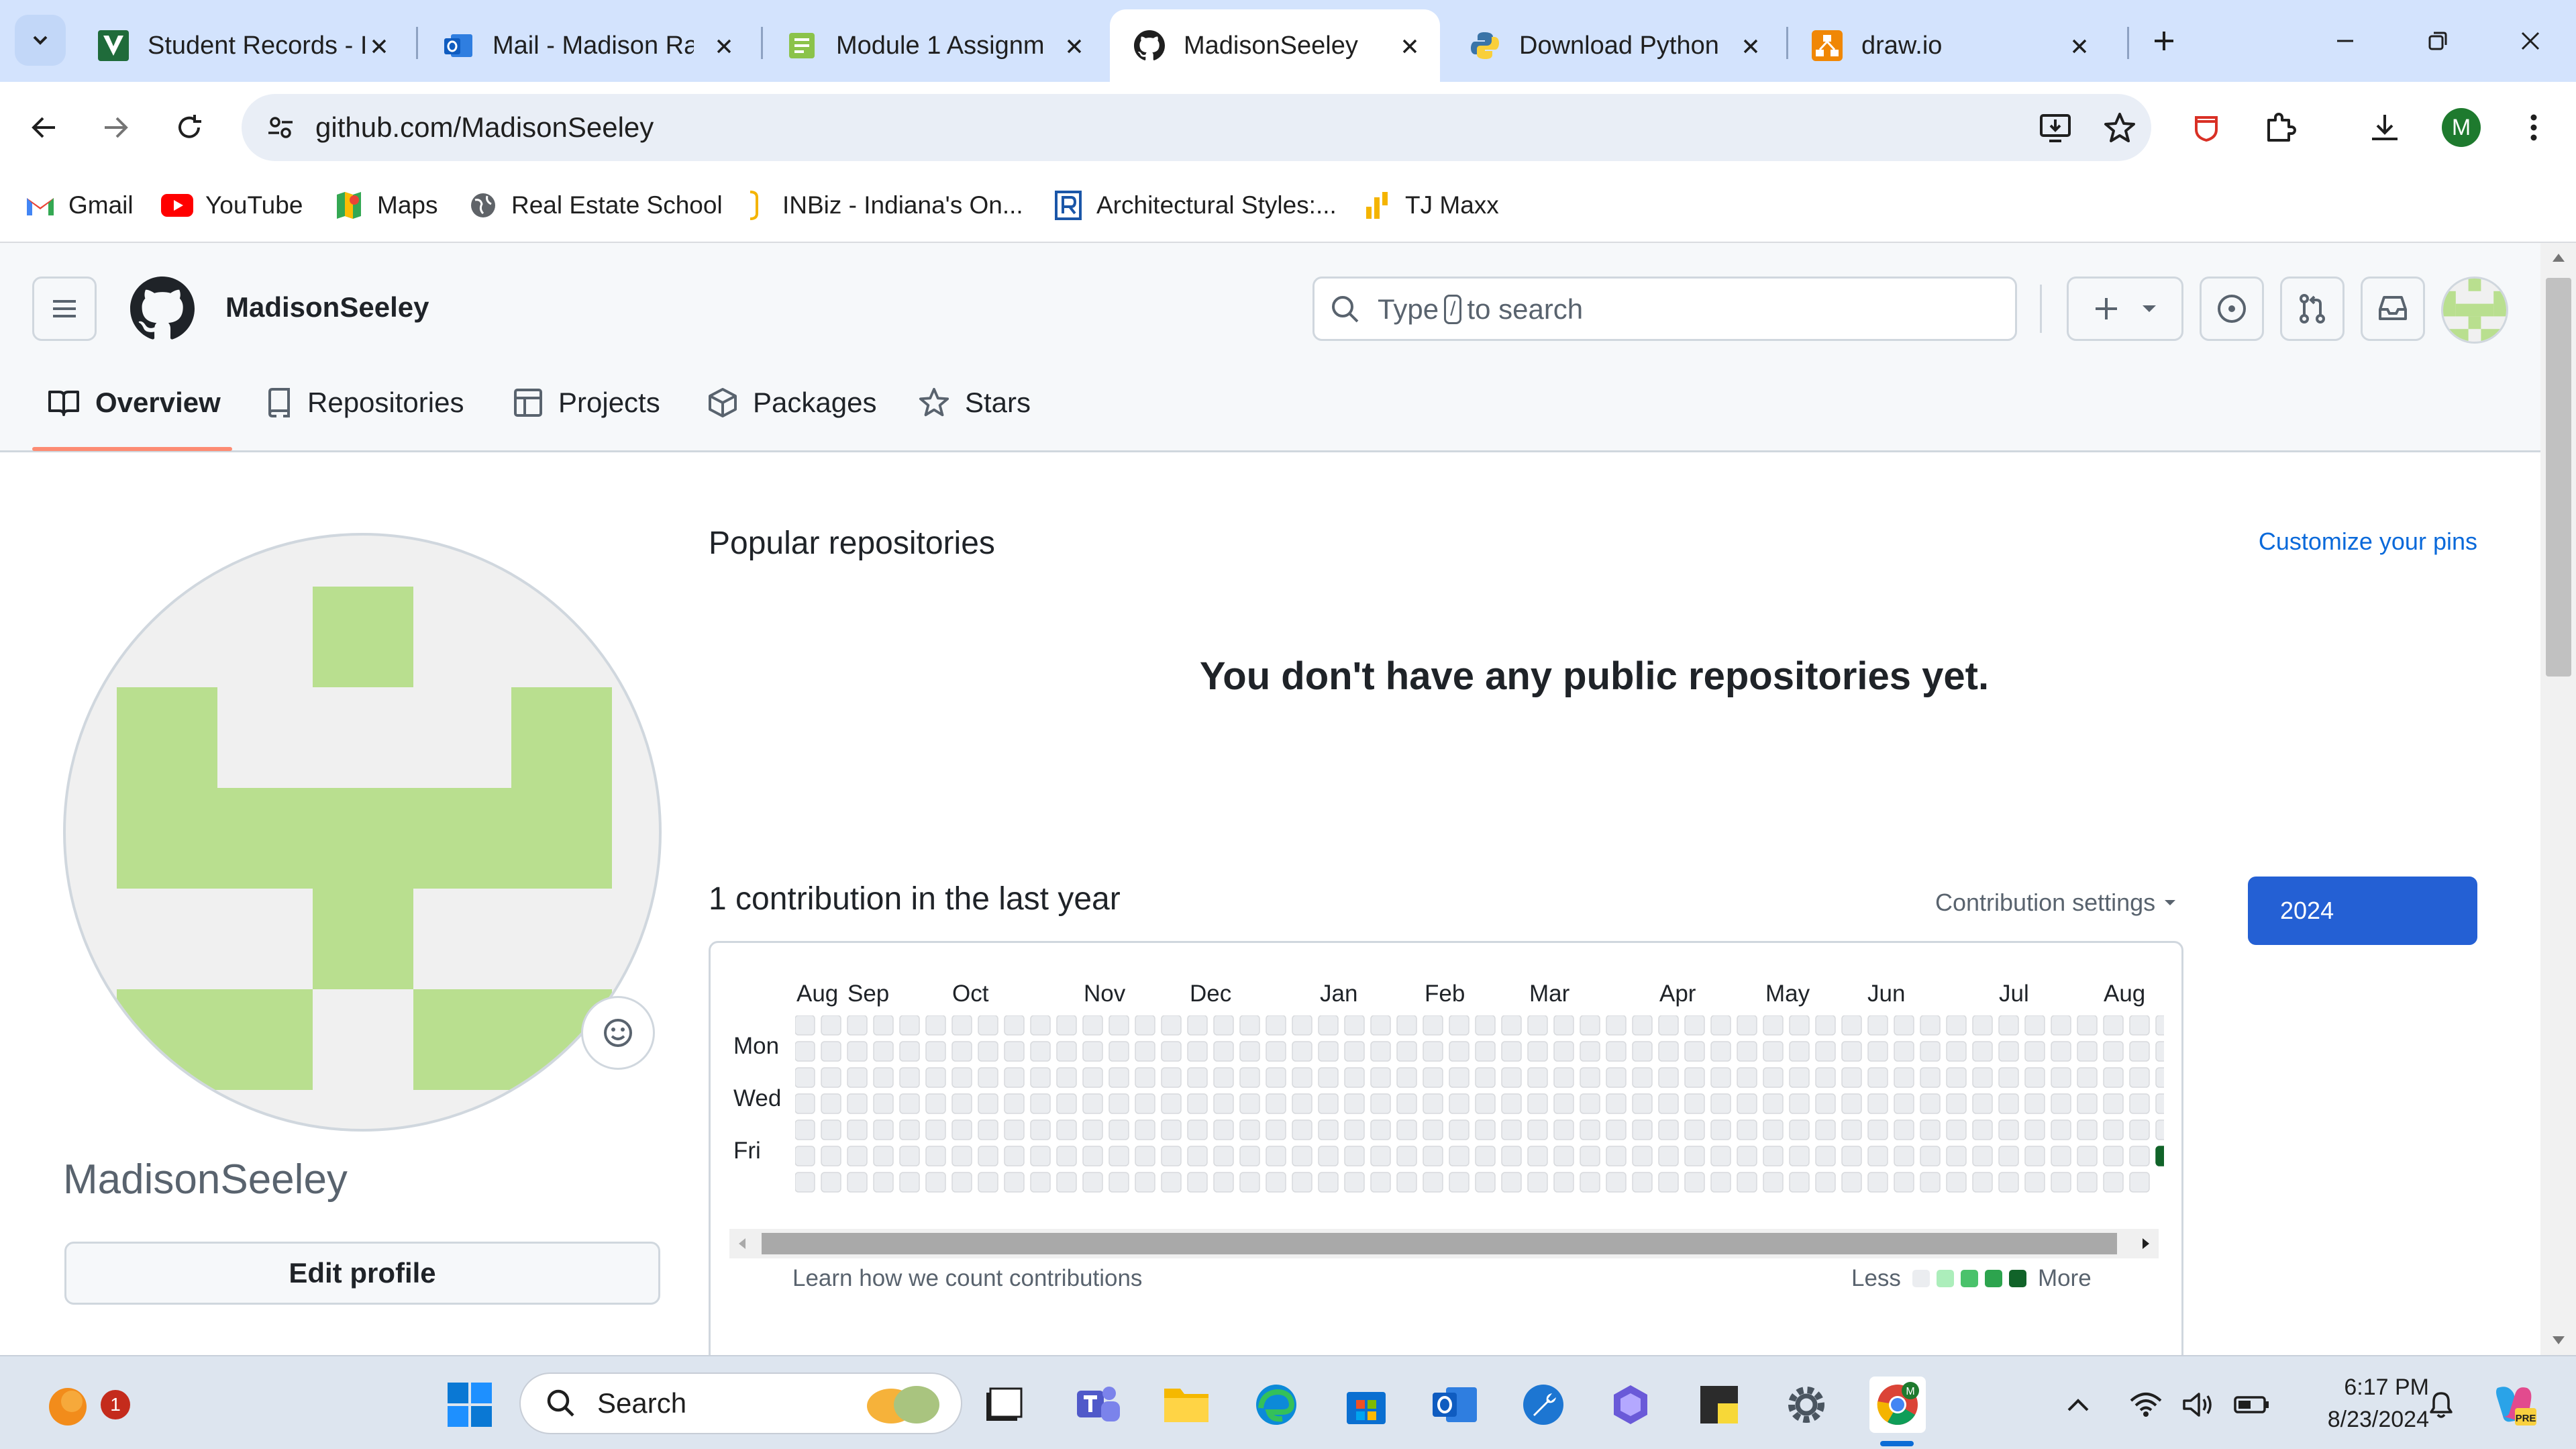 The image size is (2576, 1449). I want to click on header-username-link: MadisonSeeley, so click(327, 307).